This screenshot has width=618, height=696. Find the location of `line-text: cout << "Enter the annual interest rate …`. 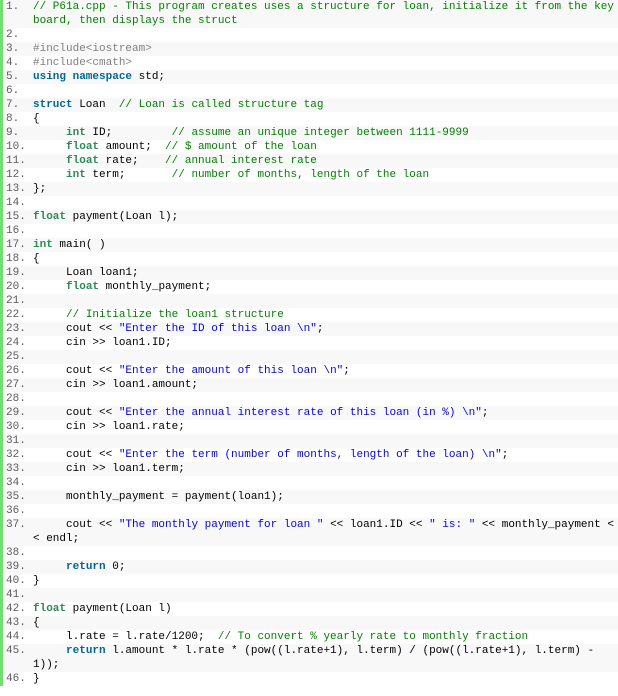

line-text: cout << "Enter the annual interest rate … is located at coordinates (325, 413).